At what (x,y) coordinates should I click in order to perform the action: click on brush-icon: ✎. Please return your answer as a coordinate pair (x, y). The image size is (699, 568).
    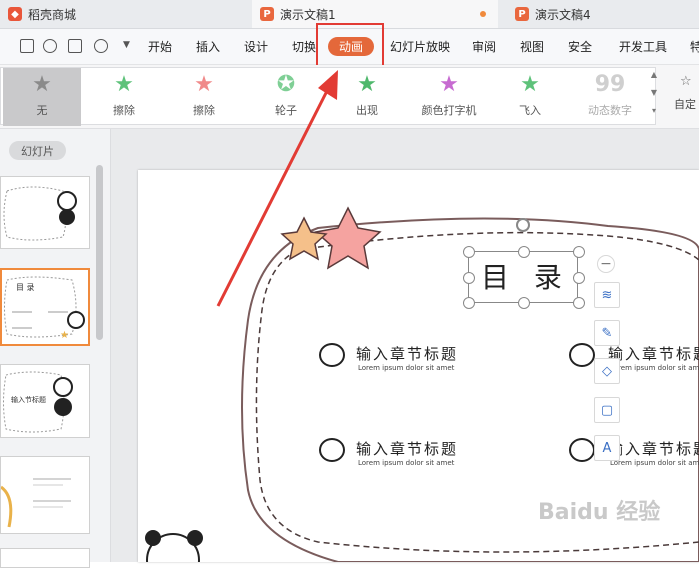
    Looking at the image, I should click on (607, 333).